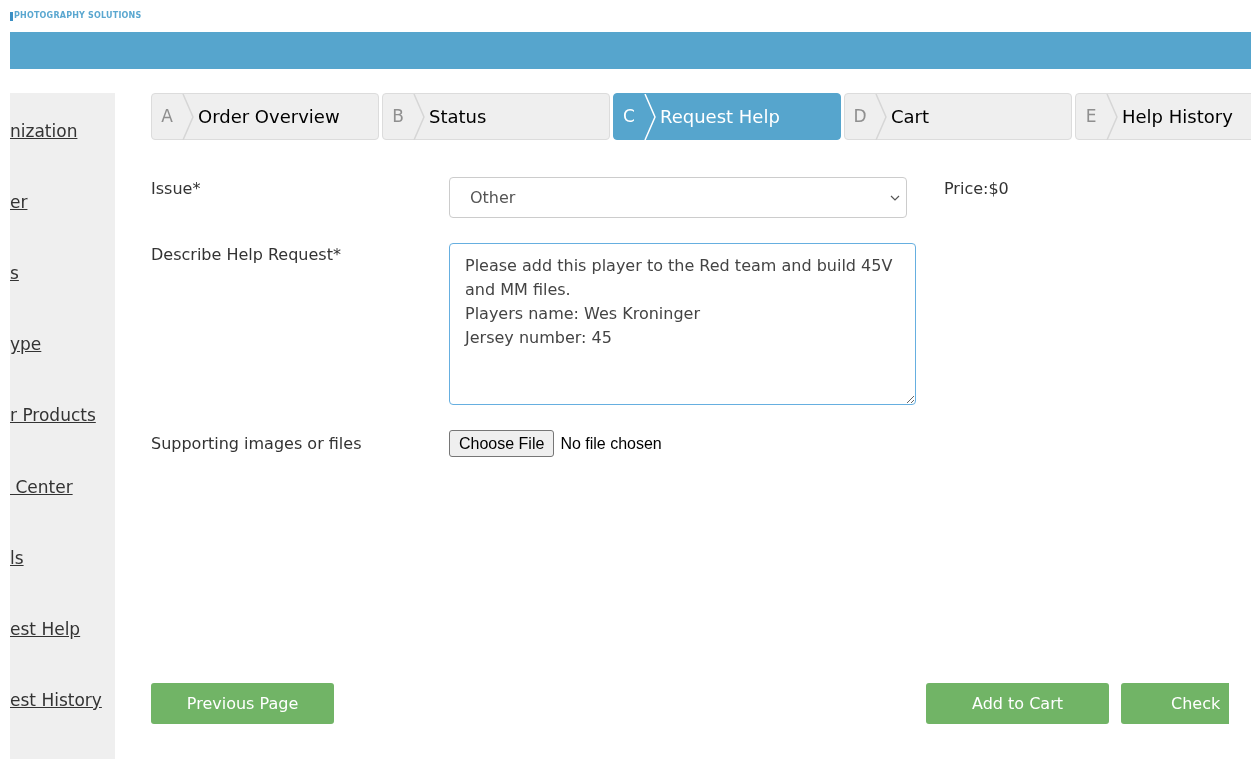 This screenshot has height=759, width=1251. I want to click on step-tab: D Cart, so click(958, 116).